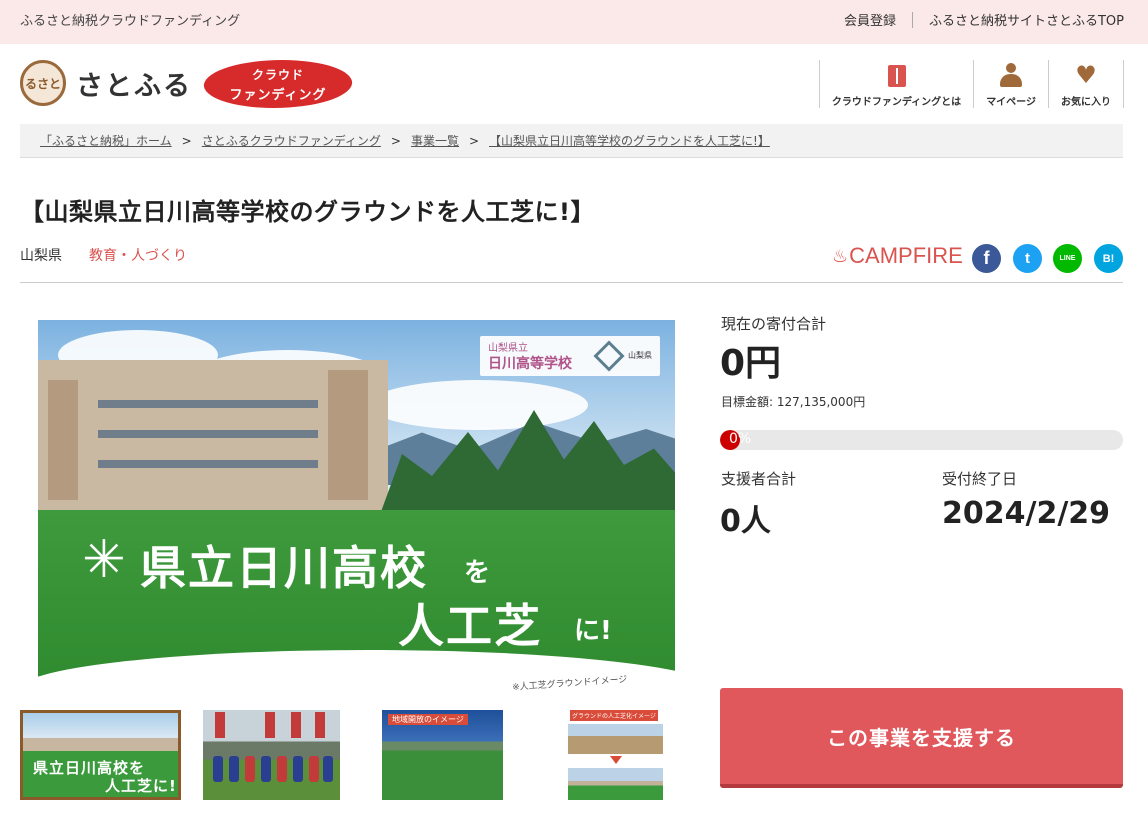 This screenshot has height=816, width=1148. Describe the element at coordinates (41, 256) in the screenshot. I see `prefecture-label: 山梨県` at that location.